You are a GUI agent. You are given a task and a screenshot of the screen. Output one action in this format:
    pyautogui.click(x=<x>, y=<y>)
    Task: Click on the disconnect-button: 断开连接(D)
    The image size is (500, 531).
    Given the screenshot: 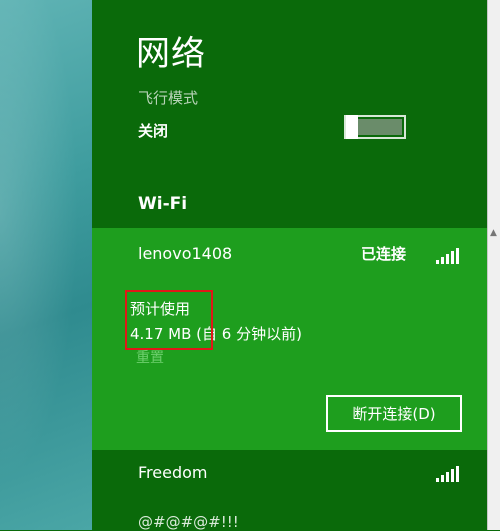 What is the action you would take?
    pyautogui.click(x=394, y=413)
    